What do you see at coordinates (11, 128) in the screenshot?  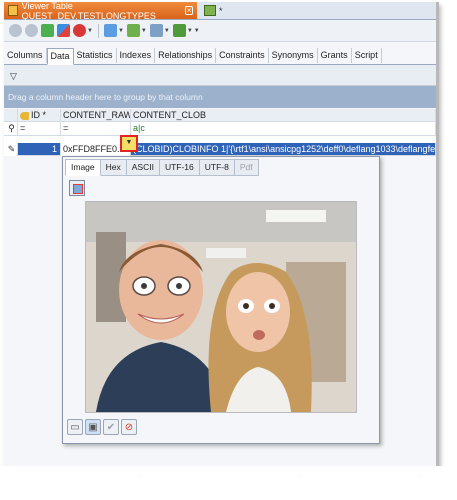 I see `filter-row-indicator-icon: ⚲` at bounding box center [11, 128].